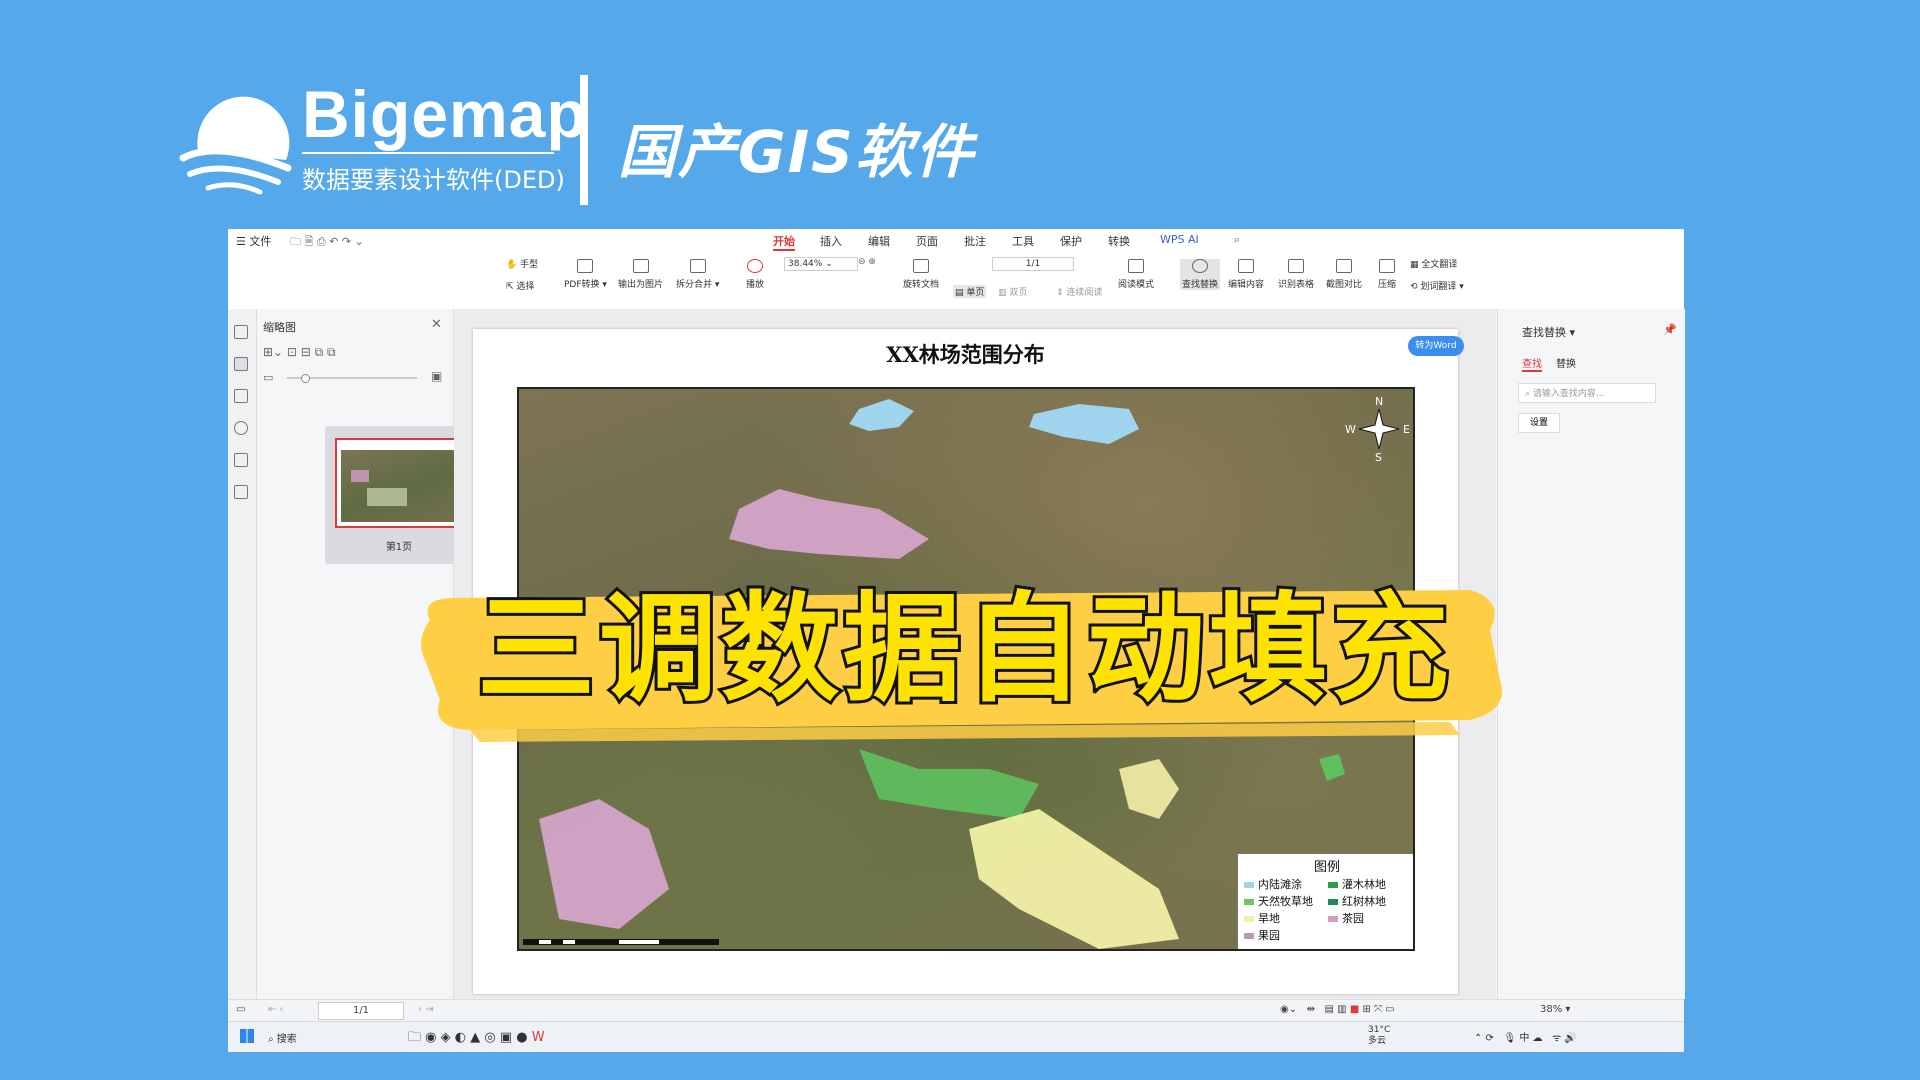  Describe the element at coordinates (640, 274) in the screenshot. I see `export-image-button: 输出为图片` at that location.